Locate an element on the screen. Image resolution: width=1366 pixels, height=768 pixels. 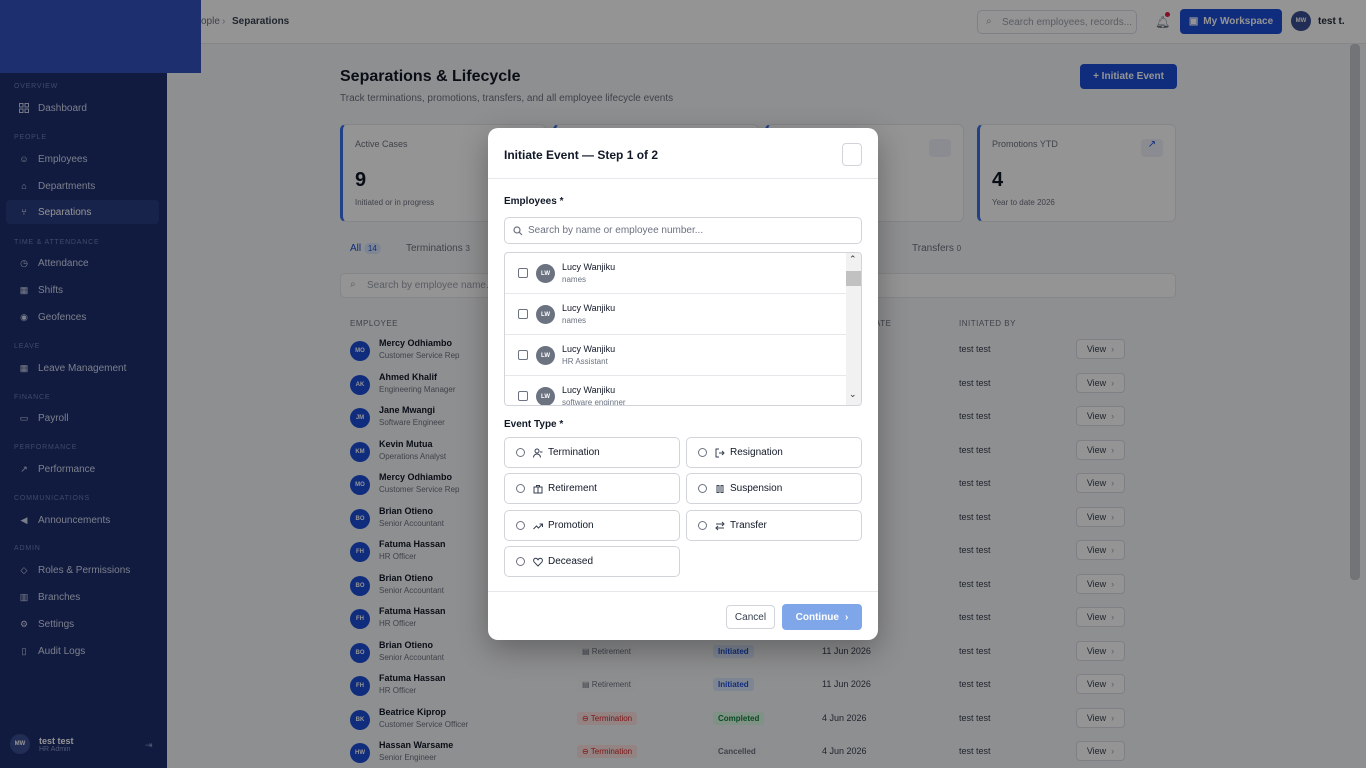
list-item: LW Lucy Wanjiku software enginner is located at coordinates (675, 391).